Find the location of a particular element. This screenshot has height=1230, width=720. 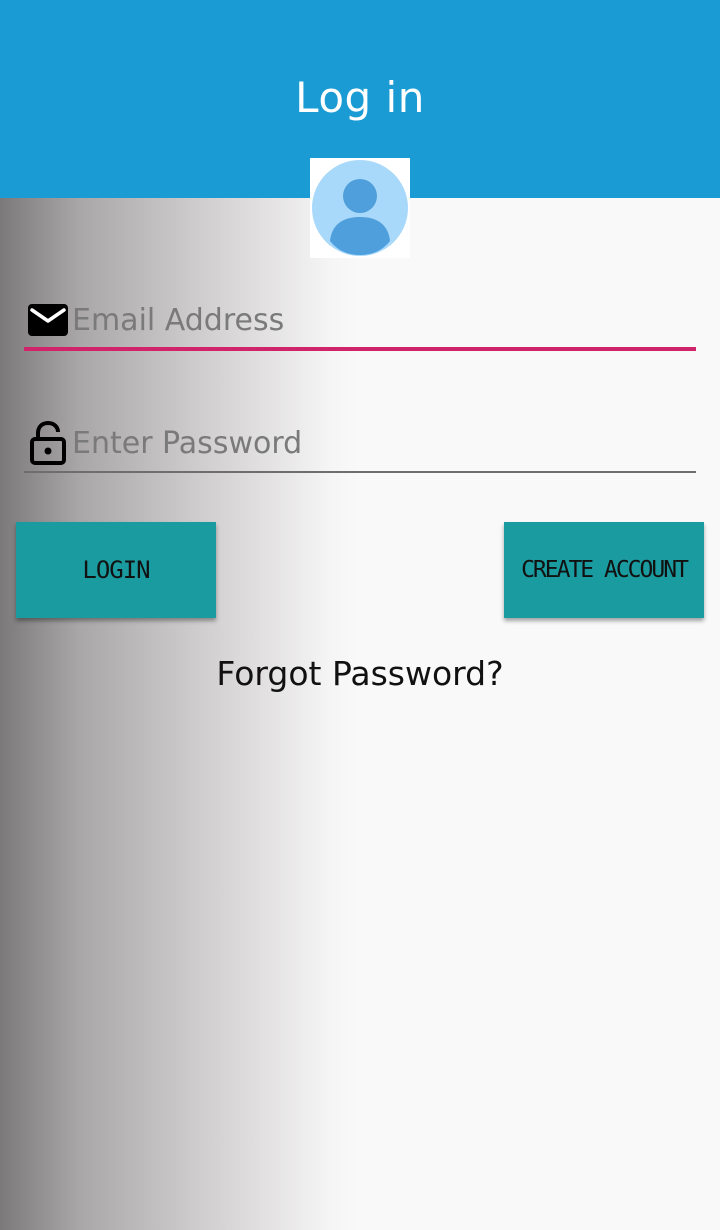

password-field is located at coordinates (360, 445).